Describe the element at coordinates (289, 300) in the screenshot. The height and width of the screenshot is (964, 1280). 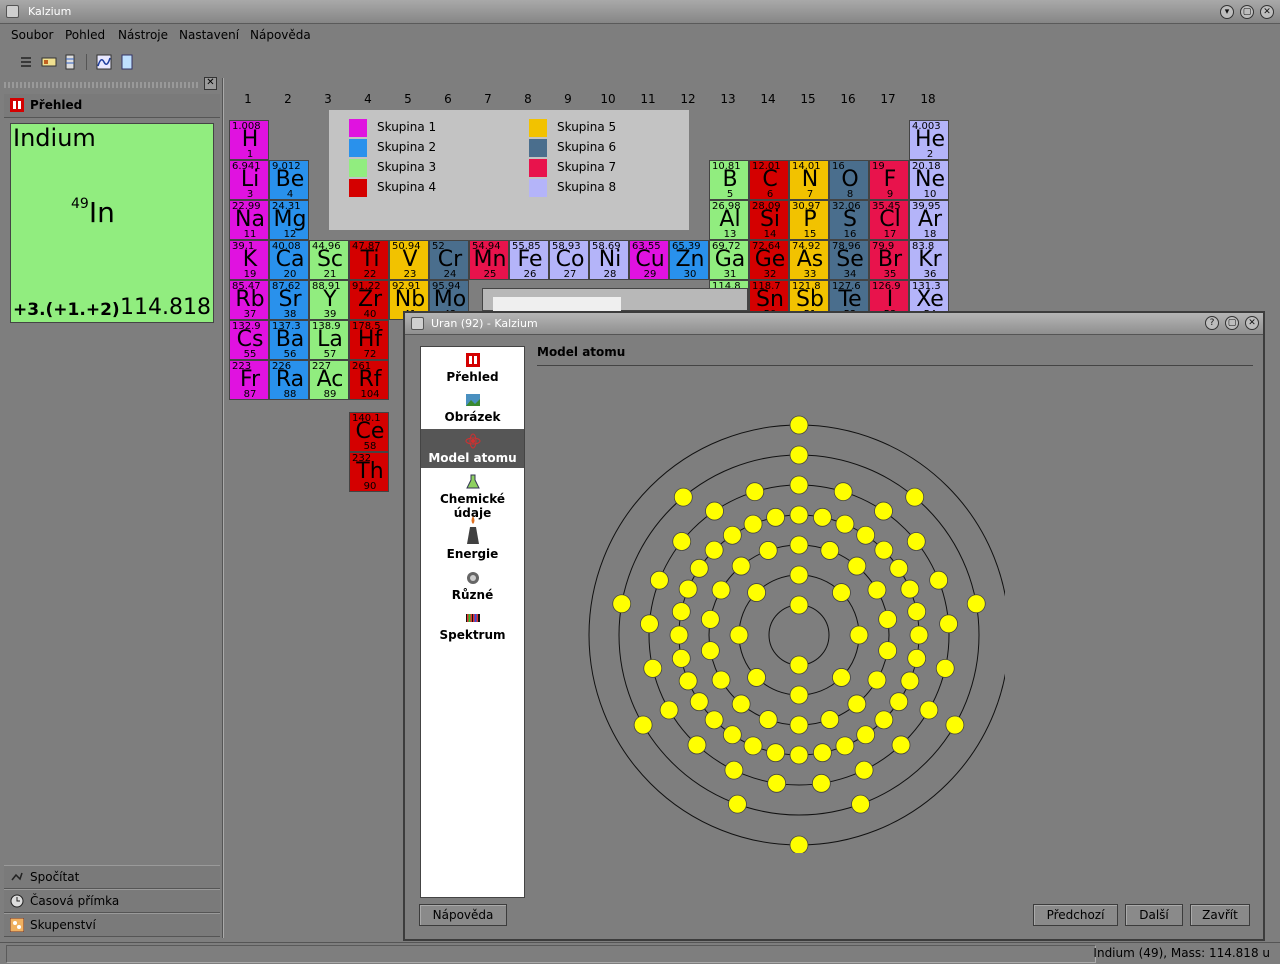
I see `element-cell-sr: 87.62 Sr 38` at that location.